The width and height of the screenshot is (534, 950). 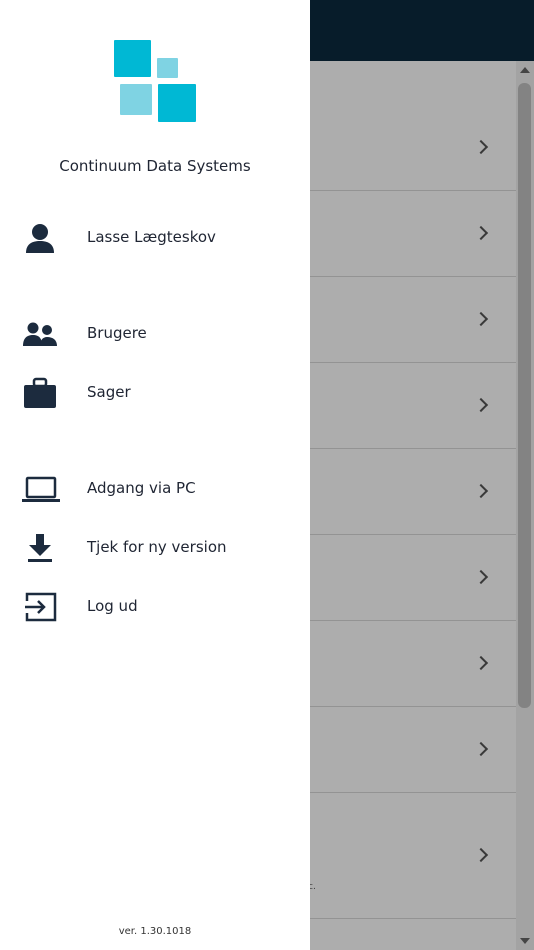 I want to click on users-icon, so click(x=40, y=334).